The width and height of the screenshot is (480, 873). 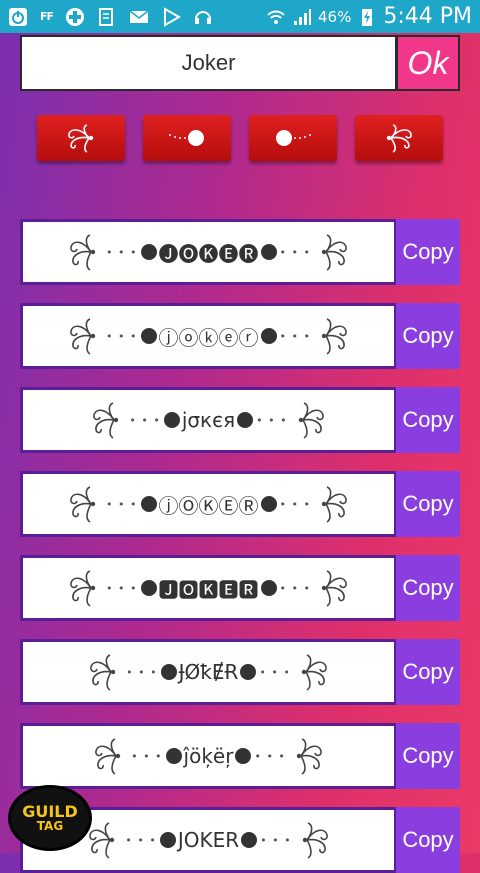 I want to click on symbol-button-swirl-right, so click(x=399, y=138).